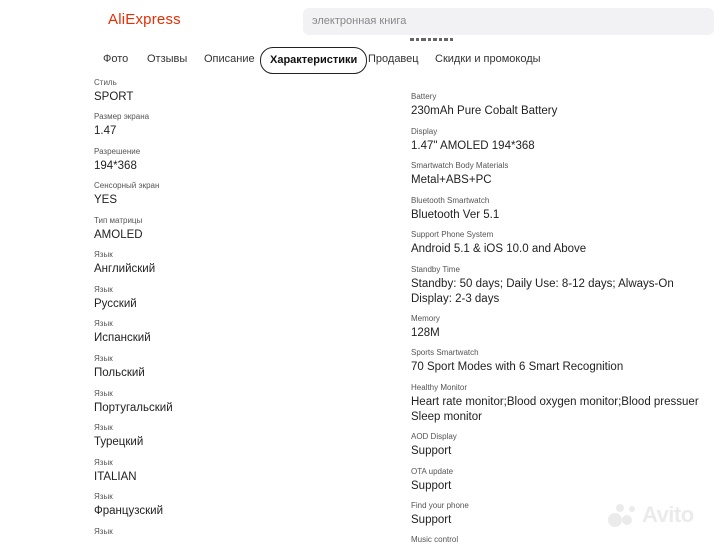 Image resolution: width=714 pixels, height=547 pixels. I want to click on spec-value: Турецкий, so click(119, 442).